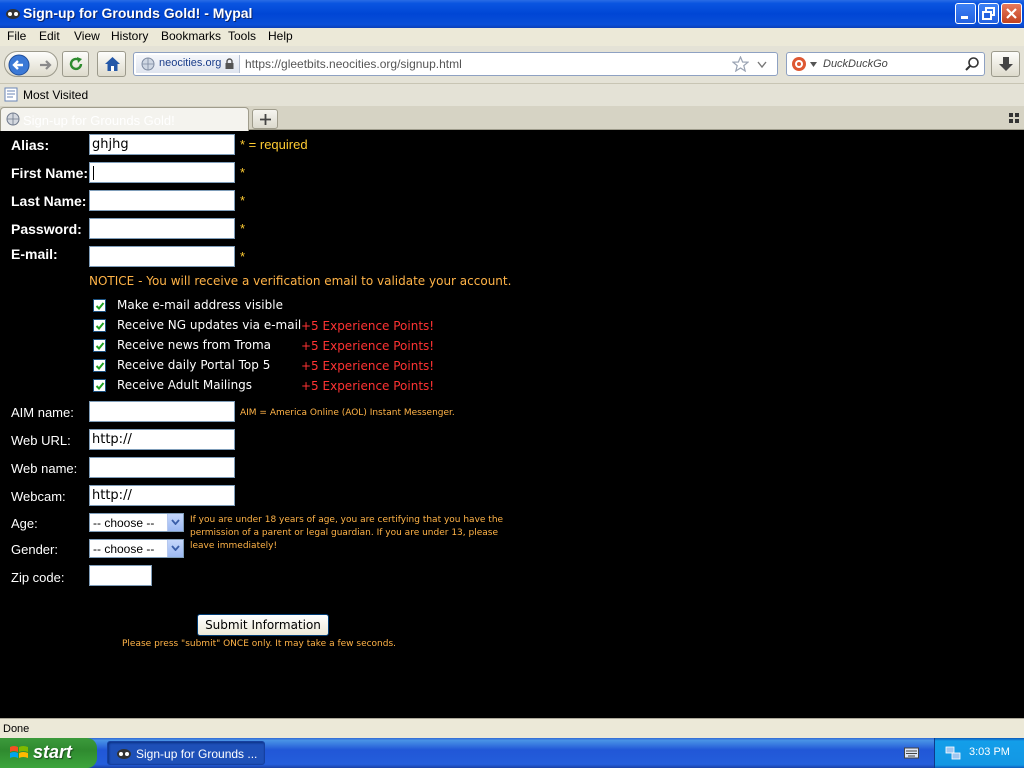  I want to click on download-arrow-icon, so click(1006, 64).